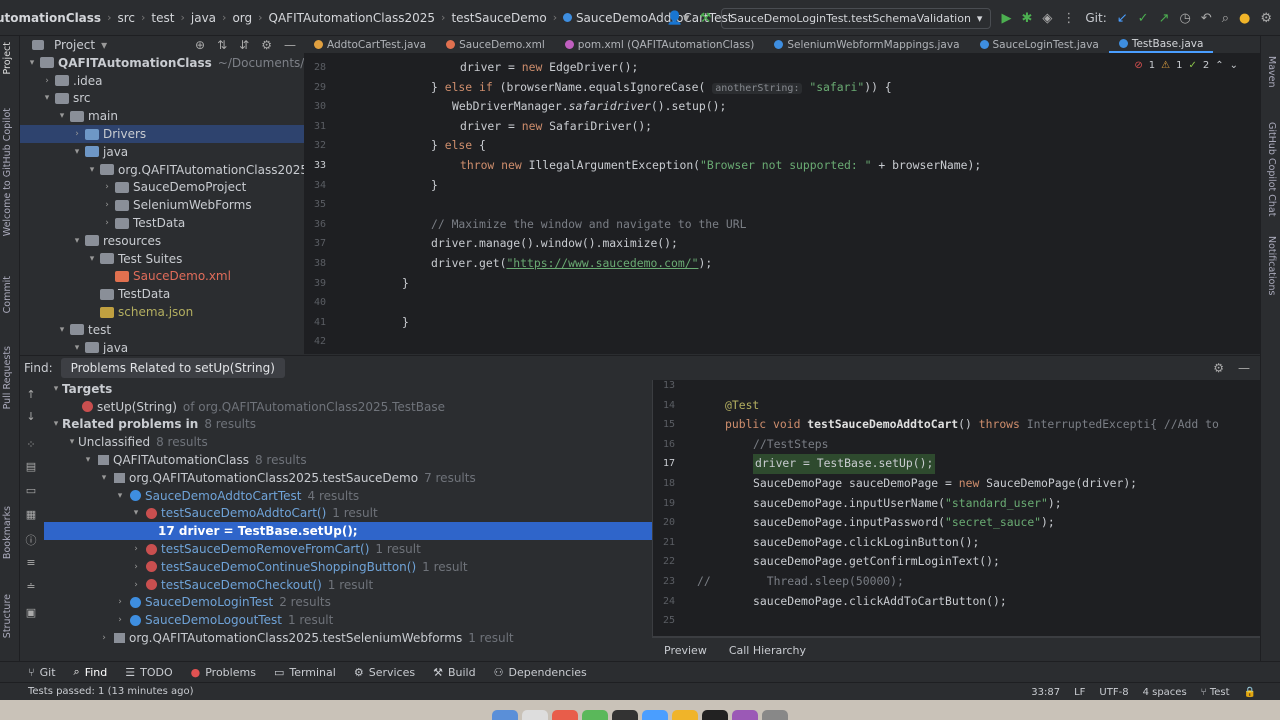 This screenshot has width=1280, height=720. What do you see at coordinates (348, 514) in the screenshot?
I see `result-row: ▾ testSauceDemoAddtoCart() 1 result` at bounding box center [348, 514].